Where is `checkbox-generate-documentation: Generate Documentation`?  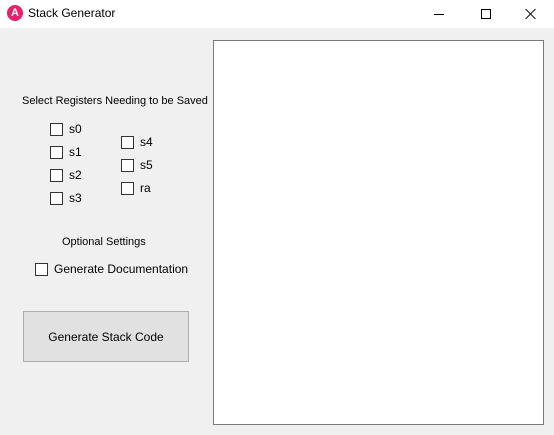 checkbox-generate-documentation: Generate Documentation is located at coordinates (111, 269).